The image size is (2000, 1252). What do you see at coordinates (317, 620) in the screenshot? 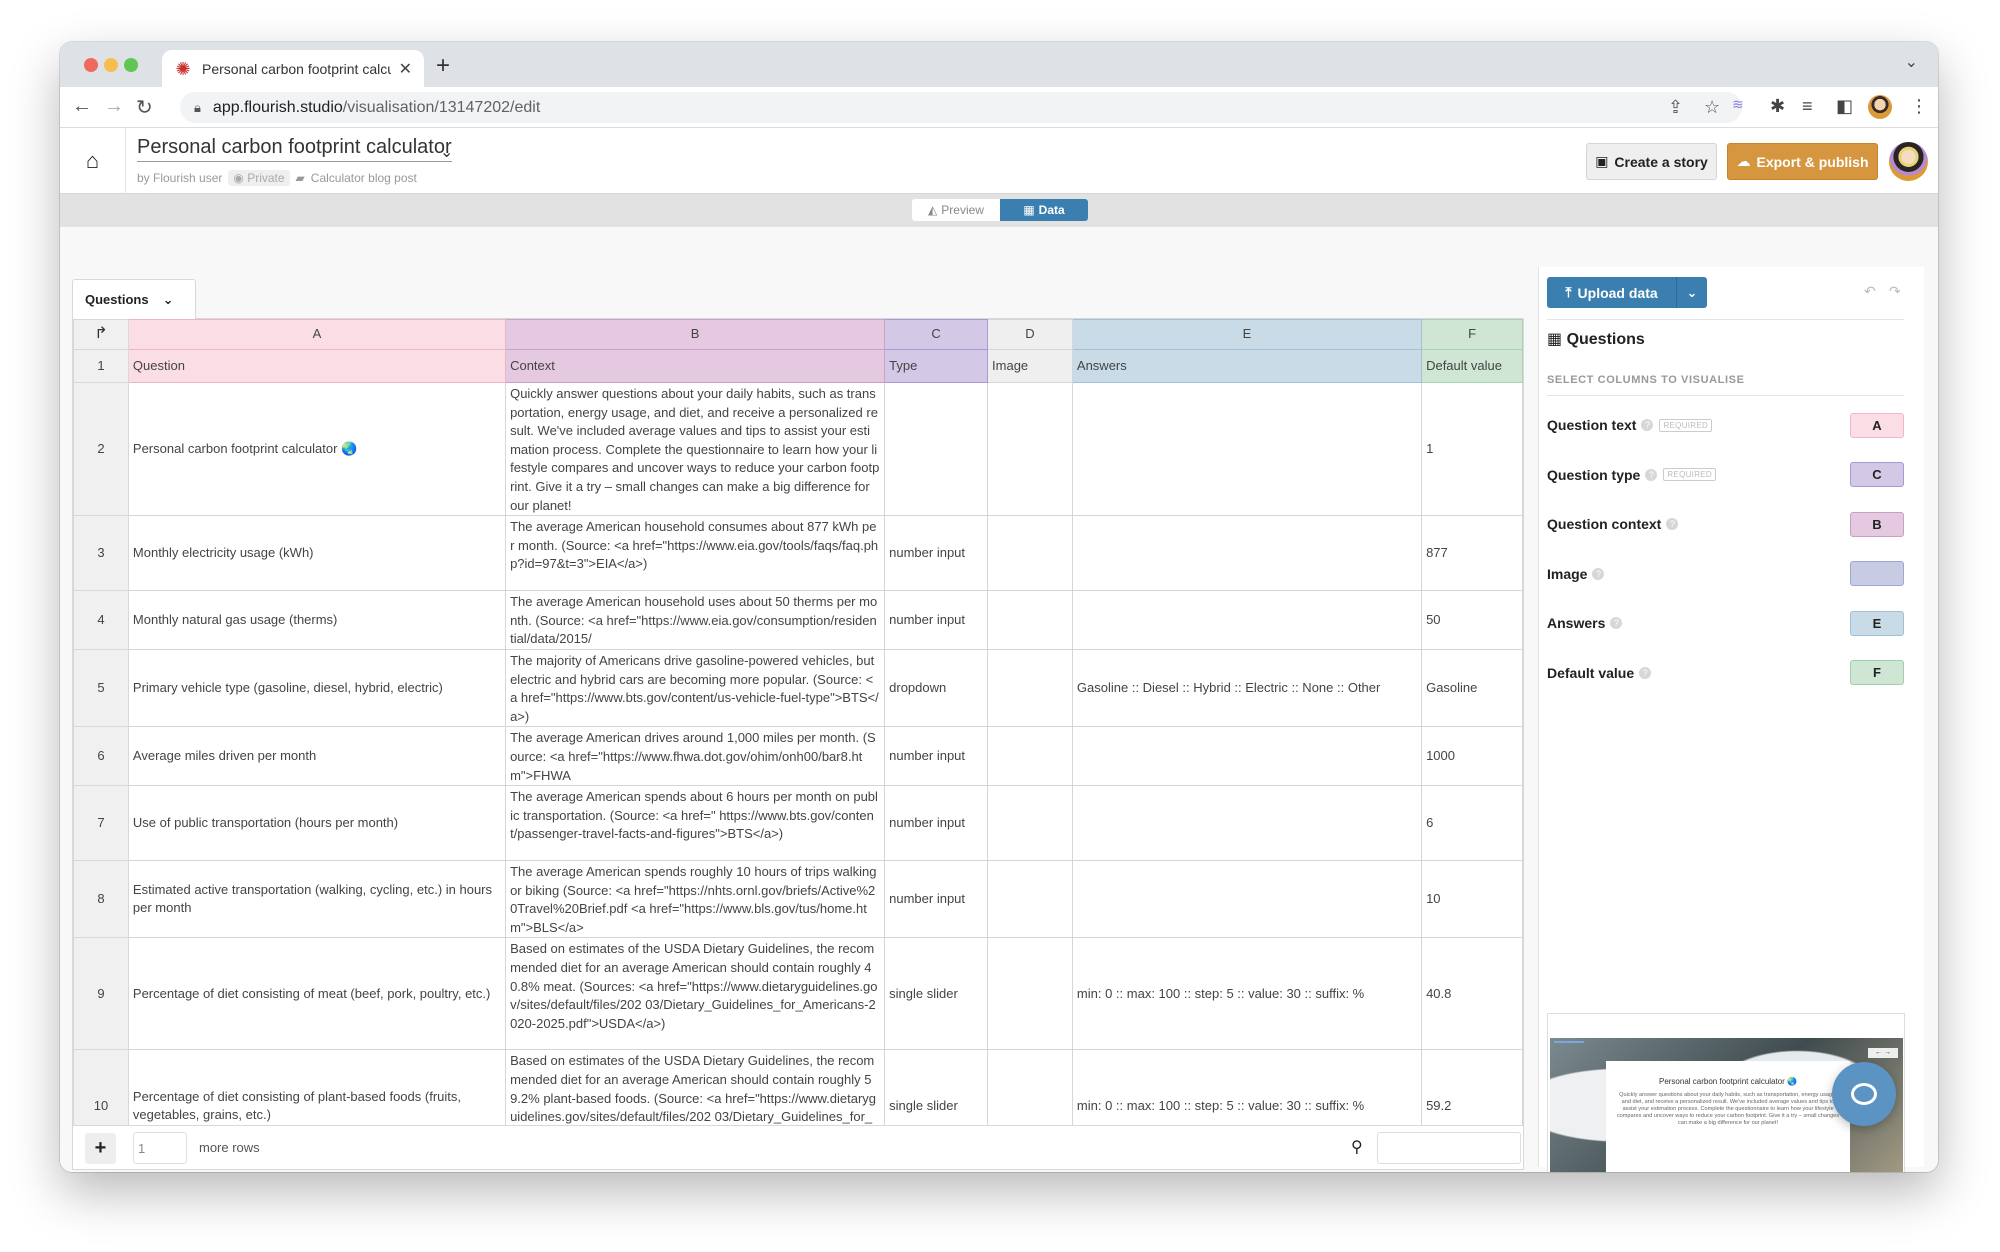
I see `cell-question: Monthly natural gas usage (therms)` at bounding box center [317, 620].